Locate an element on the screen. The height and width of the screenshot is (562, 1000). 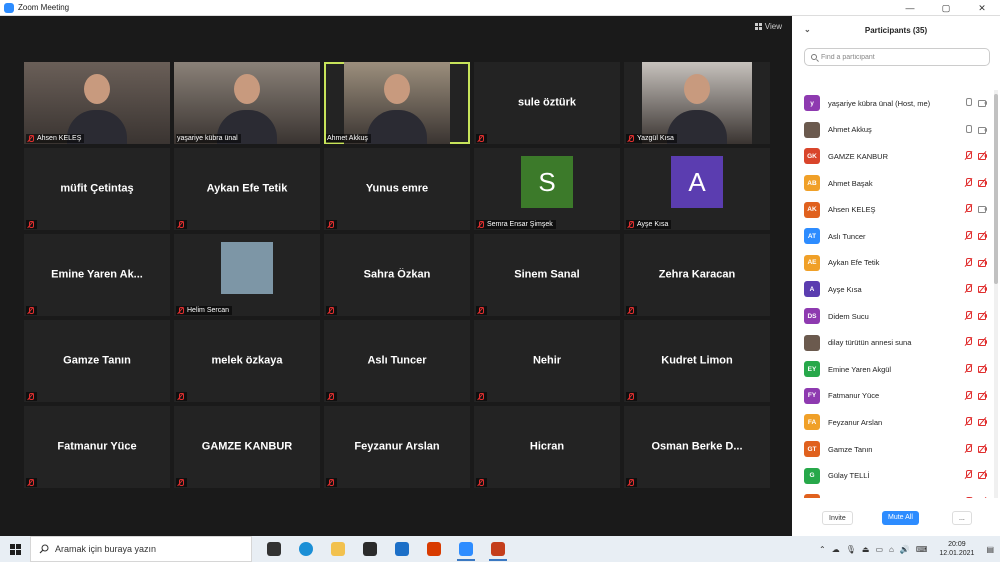
participant-search is located at coordinates (897, 57).